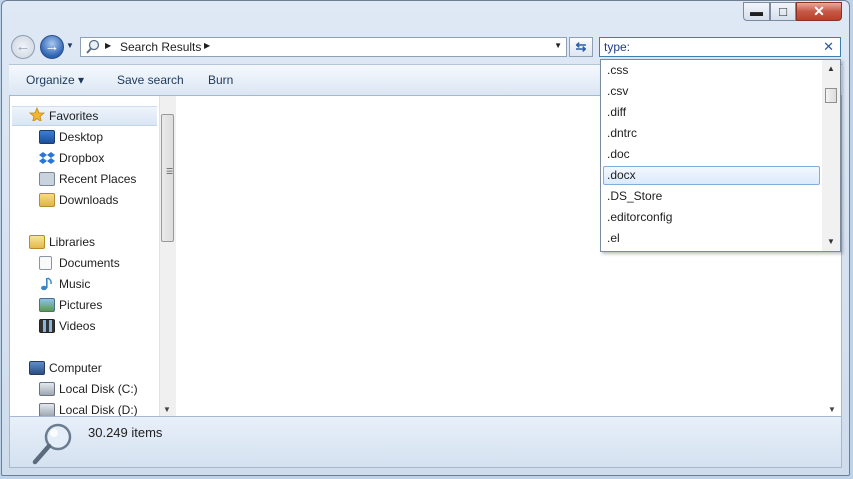  I want to click on recent-places-icon, so click(47, 179).